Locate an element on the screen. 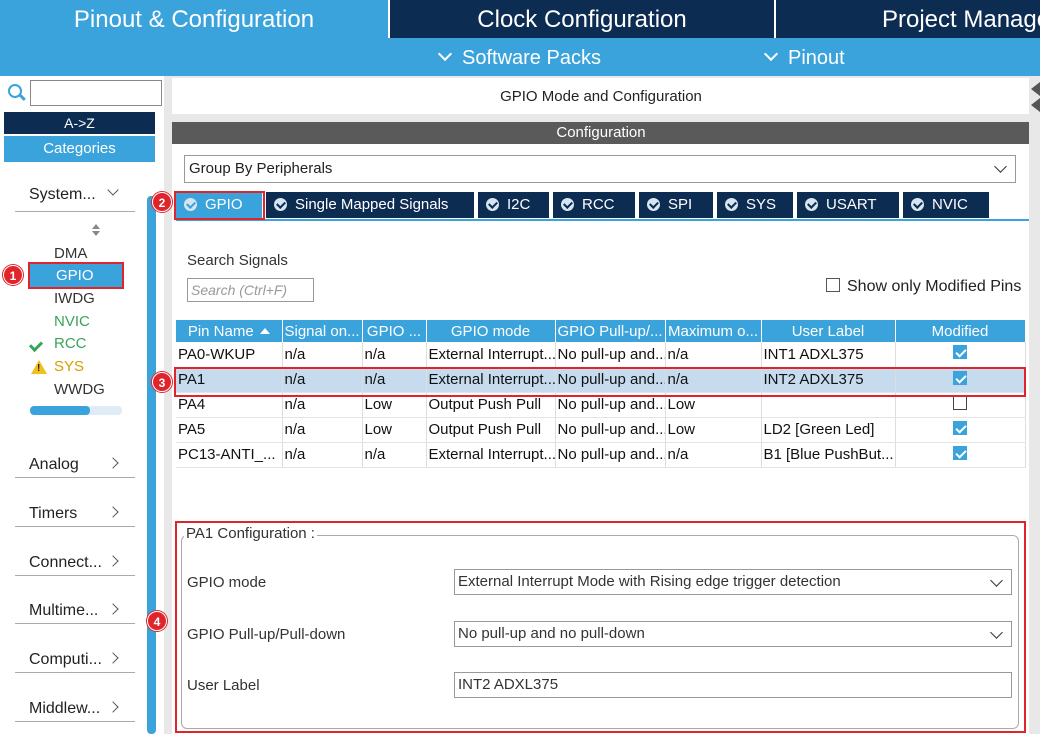 The image size is (1040, 734). annotation-badge-3: 3 is located at coordinates (162, 382).